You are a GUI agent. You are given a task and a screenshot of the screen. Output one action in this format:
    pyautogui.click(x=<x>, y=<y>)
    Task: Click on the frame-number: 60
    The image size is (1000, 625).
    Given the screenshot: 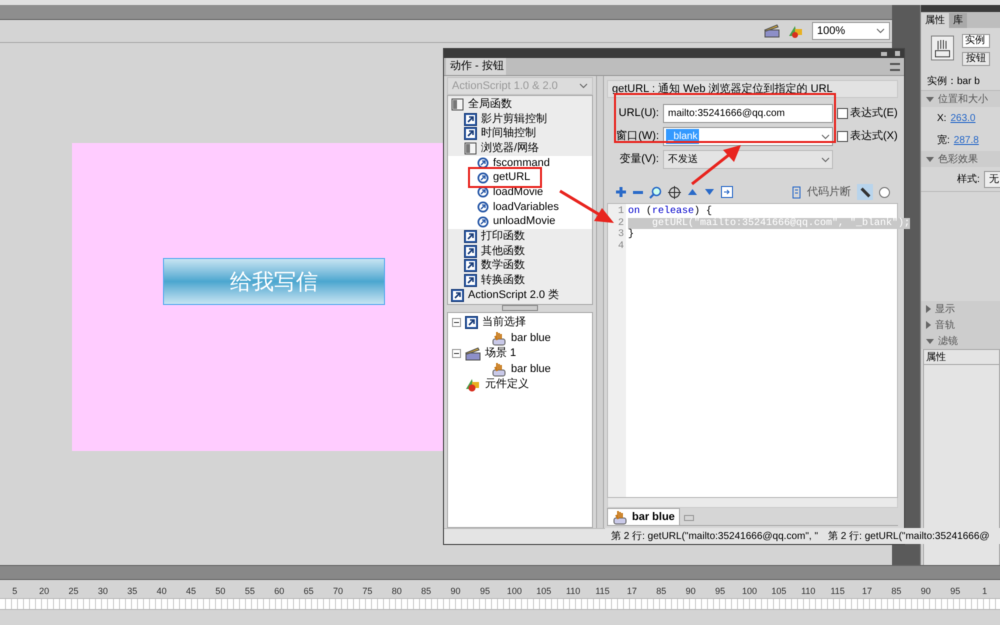 What is the action you would take?
    pyautogui.click(x=279, y=591)
    